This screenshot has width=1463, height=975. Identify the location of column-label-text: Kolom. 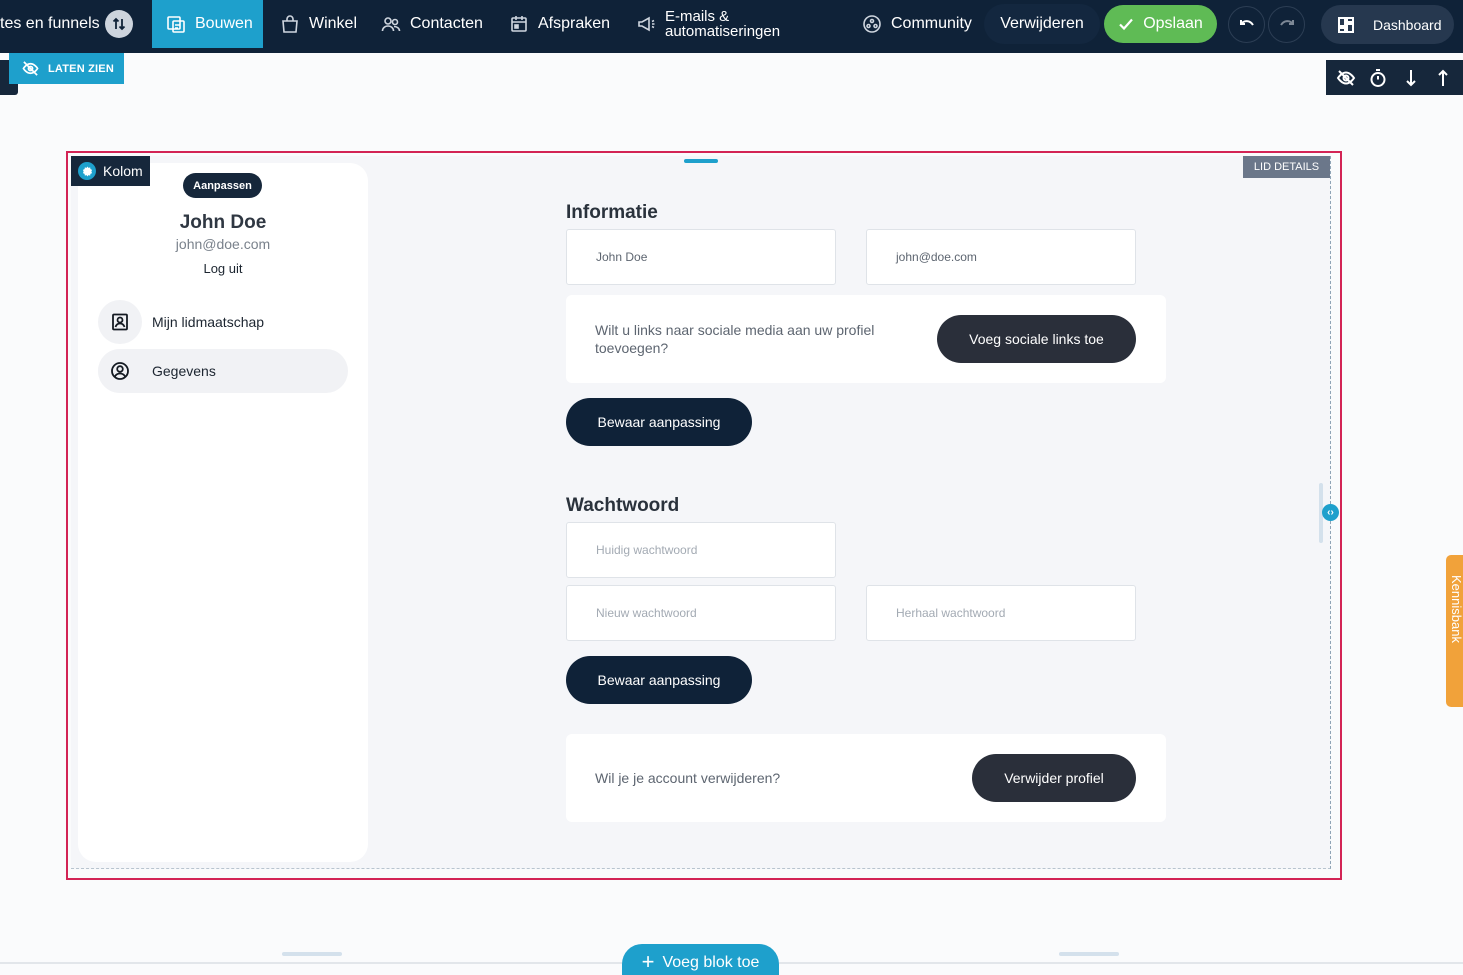
(123, 171).